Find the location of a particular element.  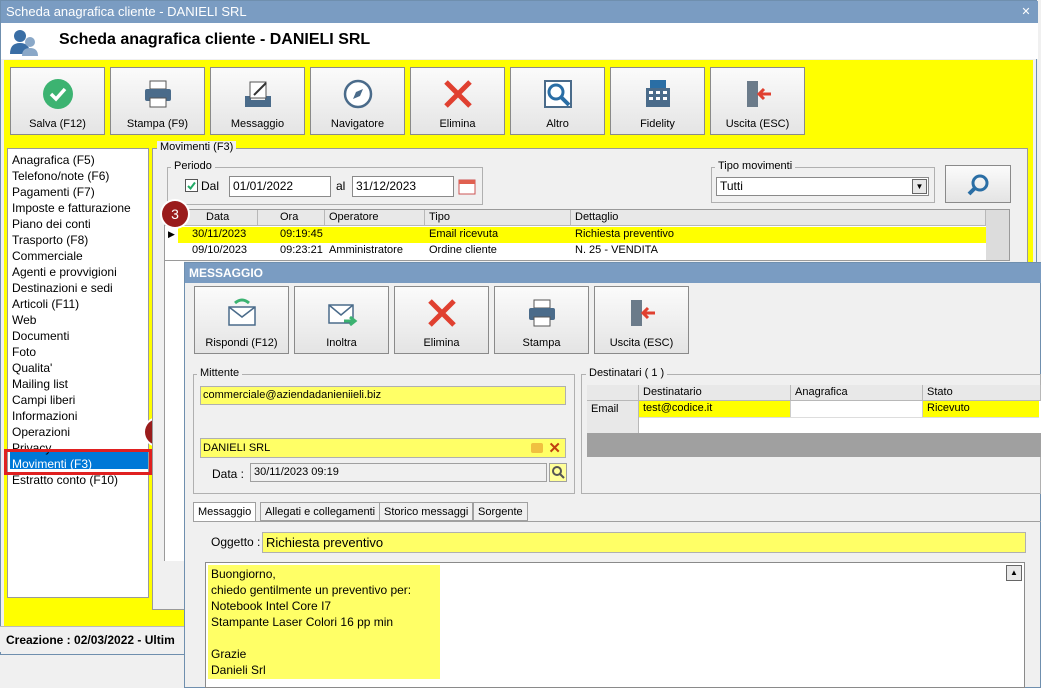

exit-button: Uscita (ESC) is located at coordinates (757, 101).